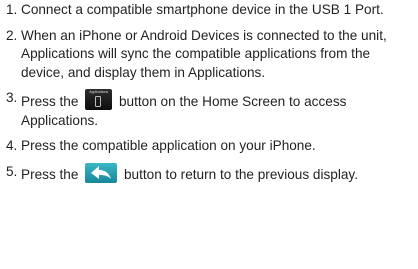  Describe the element at coordinates (12, 171) in the screenshot. I see `step-number: 5.` at that location.